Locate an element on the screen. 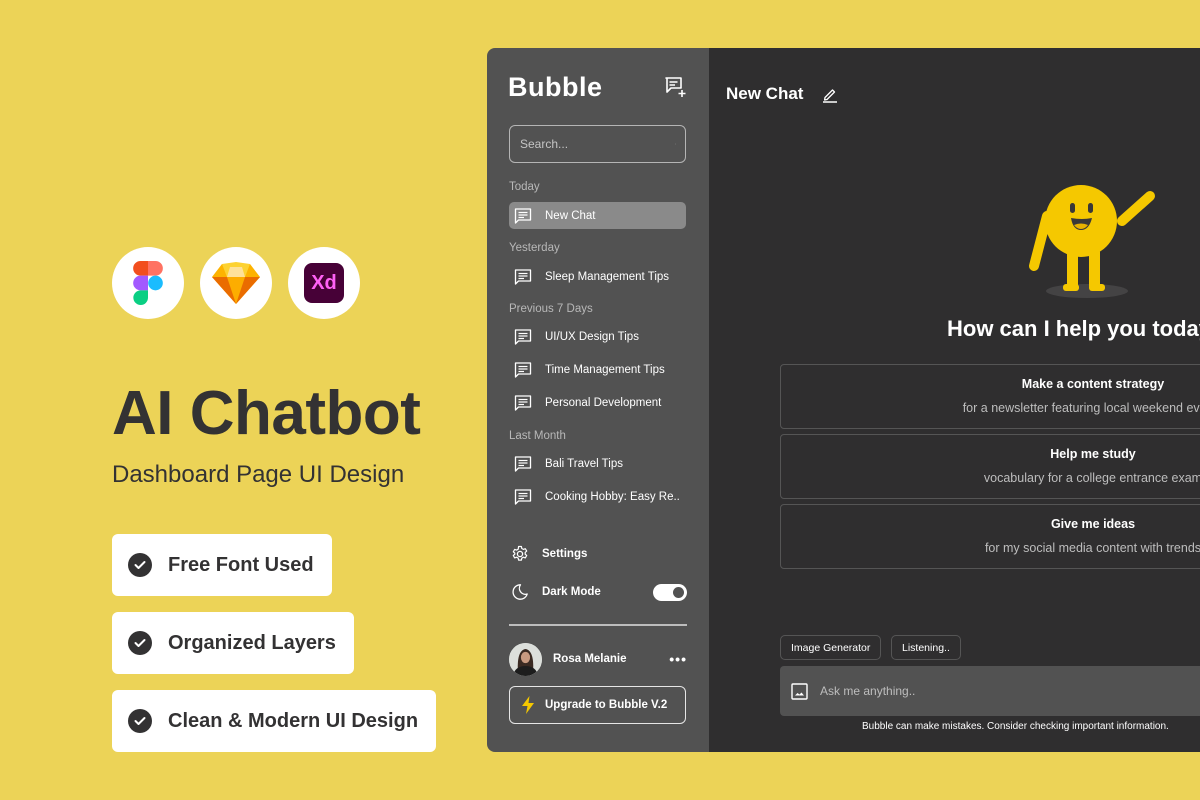  dark-mode-row: Dark Mode is located at coordinates (556, 592).